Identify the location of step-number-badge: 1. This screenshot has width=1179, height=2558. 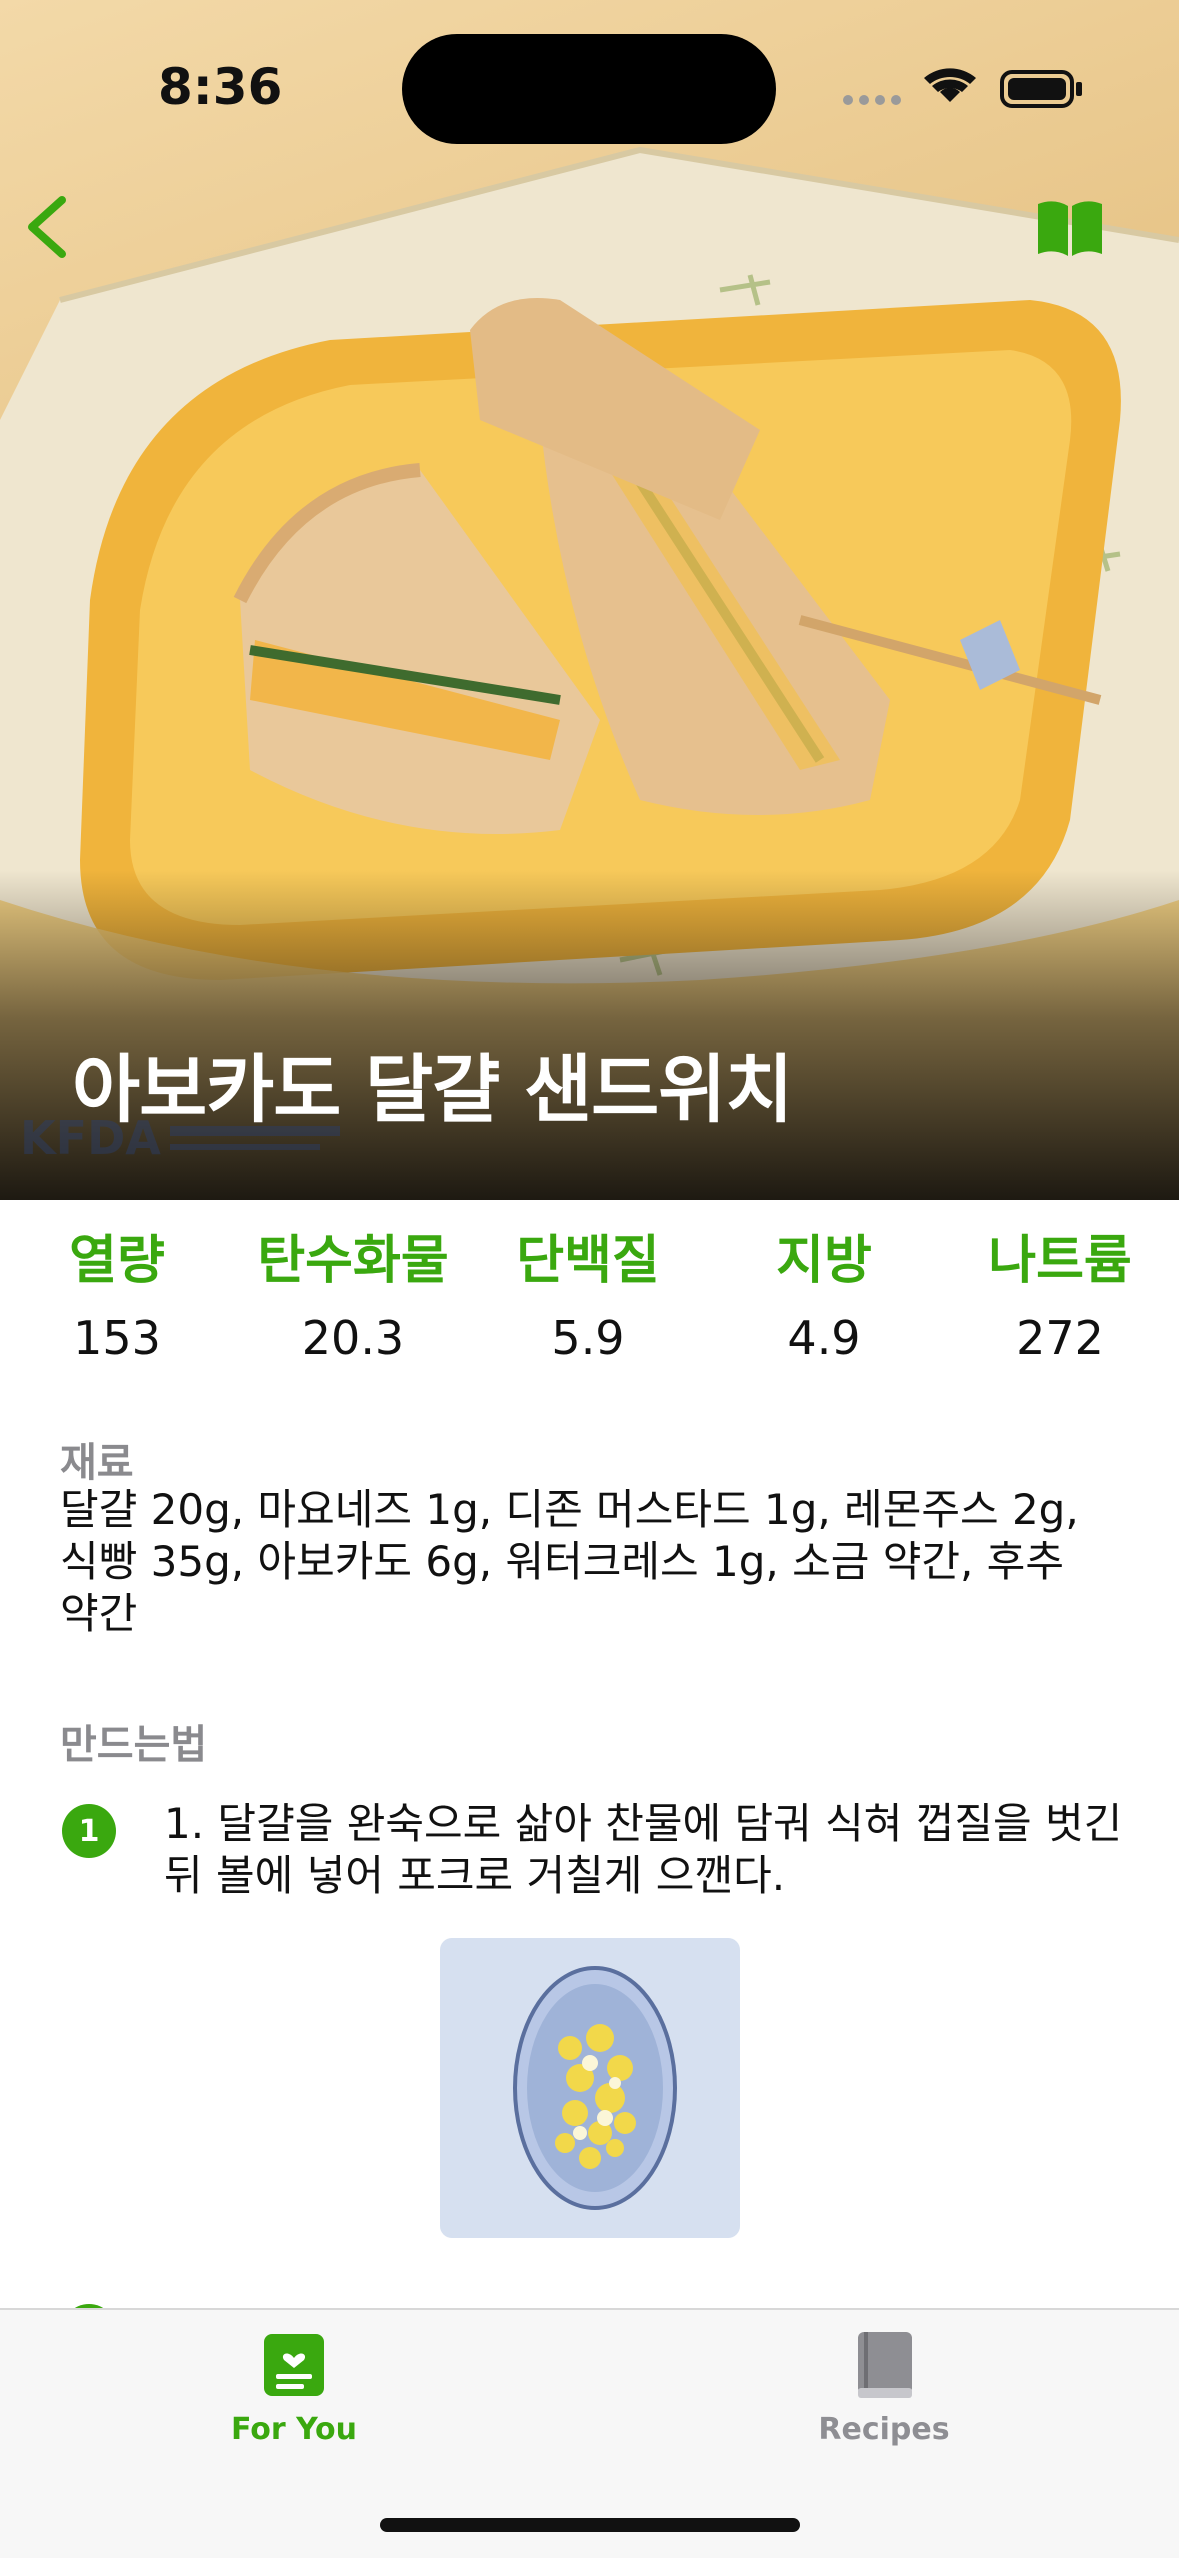
(89, 1831).